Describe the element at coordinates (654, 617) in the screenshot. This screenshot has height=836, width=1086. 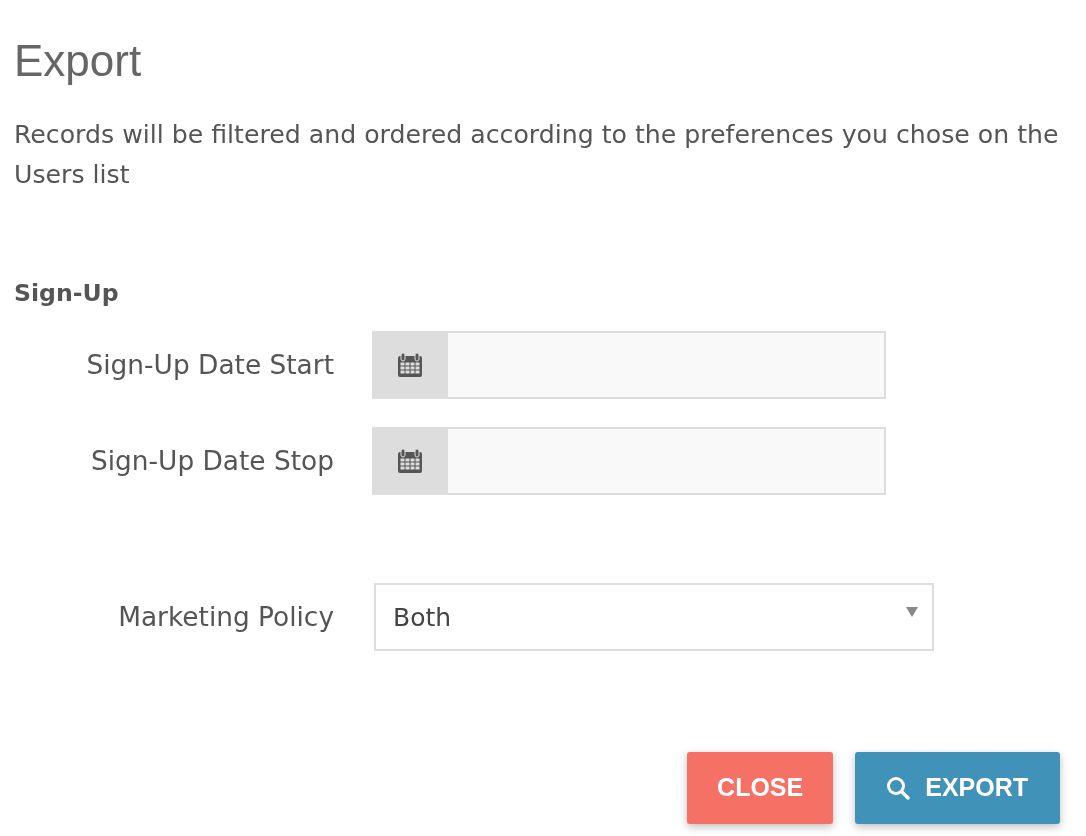
I see `marketing-policy-select: Both` at that location.